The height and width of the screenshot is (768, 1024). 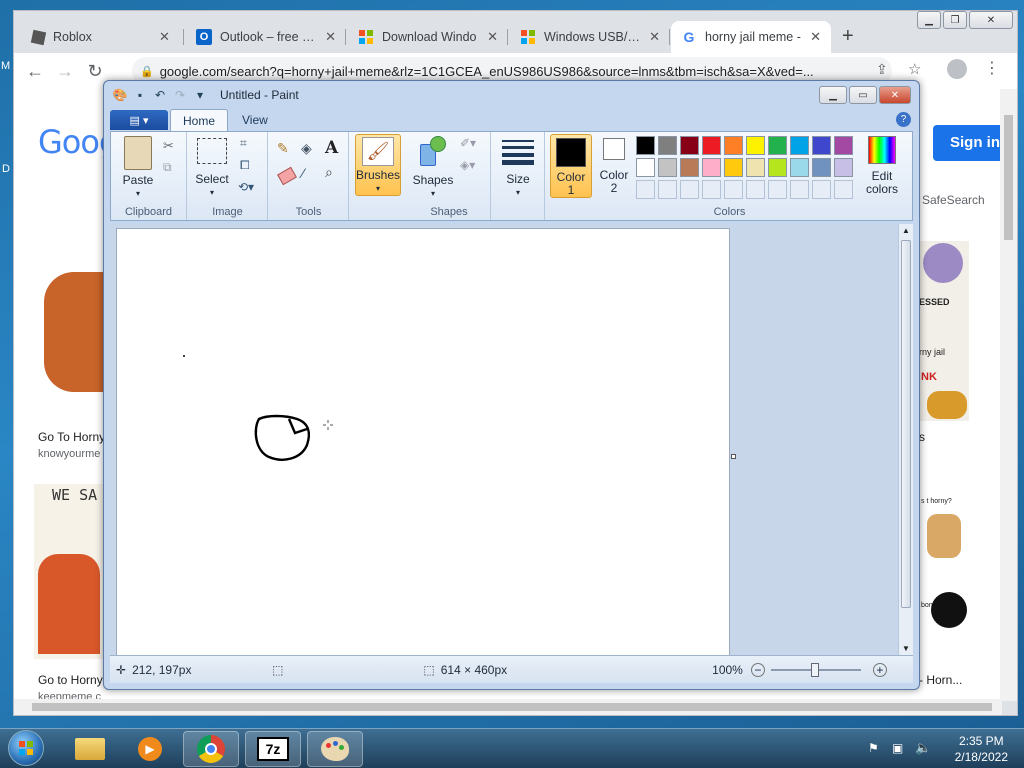 What do you see at coordinates (140, 95) in the screenshot?
I see `save-icon: ▪` at bounding box center [140, 95].